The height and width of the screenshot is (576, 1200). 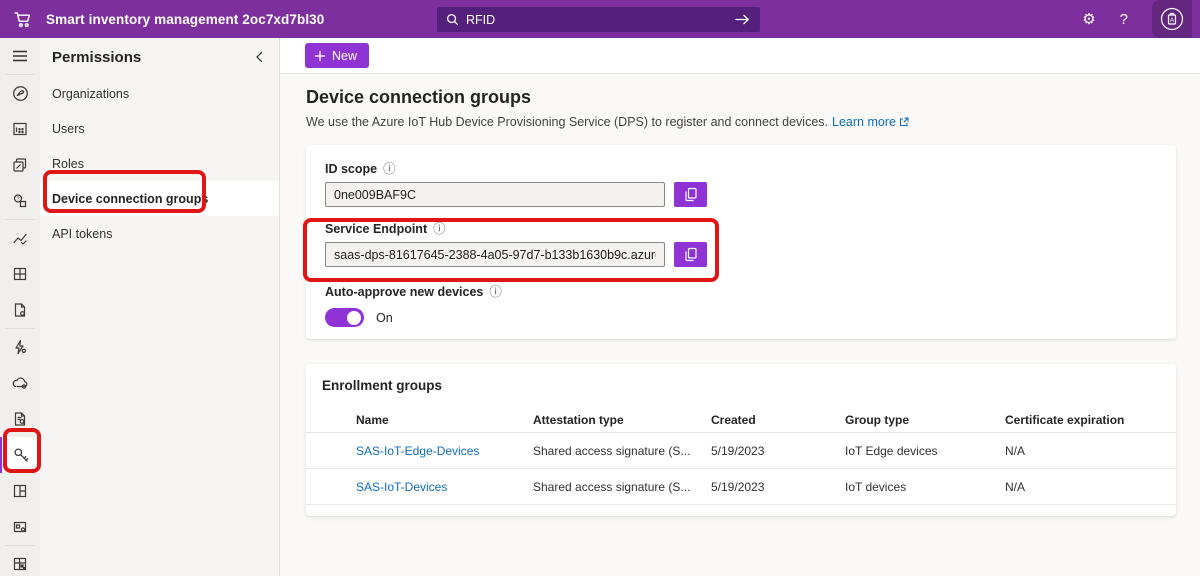 I want to click on copy-service-endpoint-button, so click(x=690, y=254).